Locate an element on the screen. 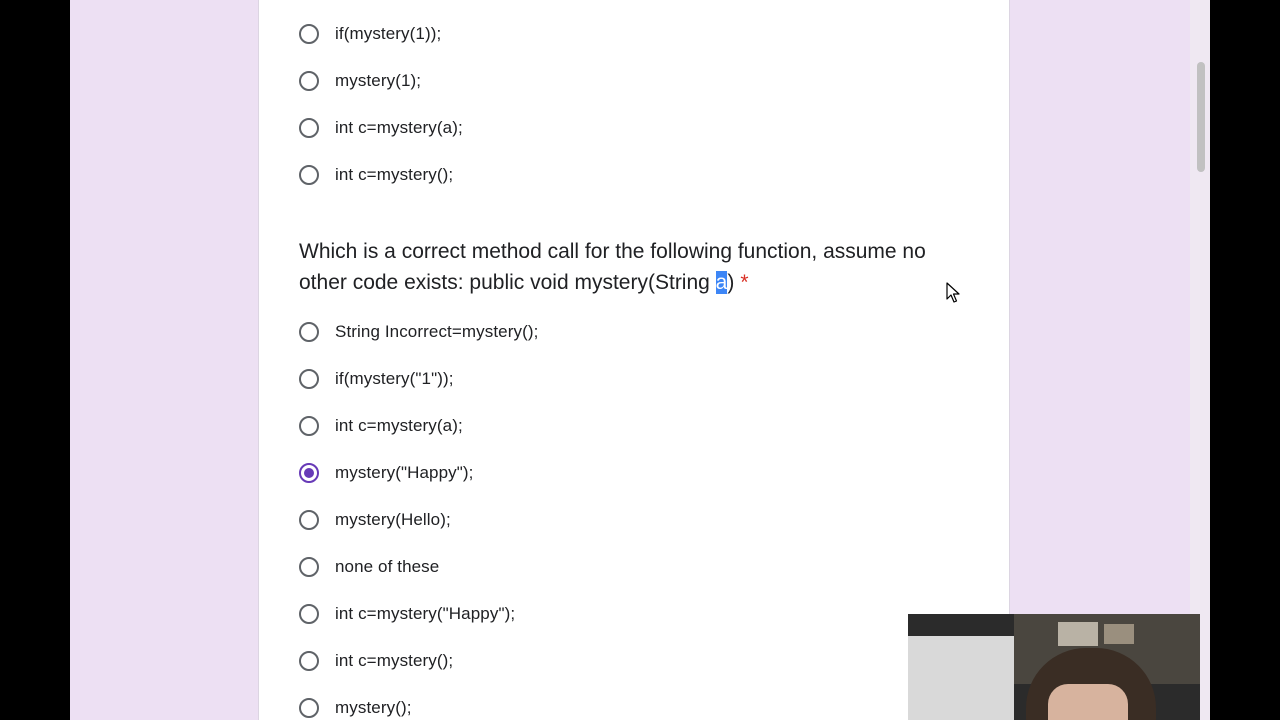  option-1: String Incorrect=mystery(); is located at coordinates (418, 332).